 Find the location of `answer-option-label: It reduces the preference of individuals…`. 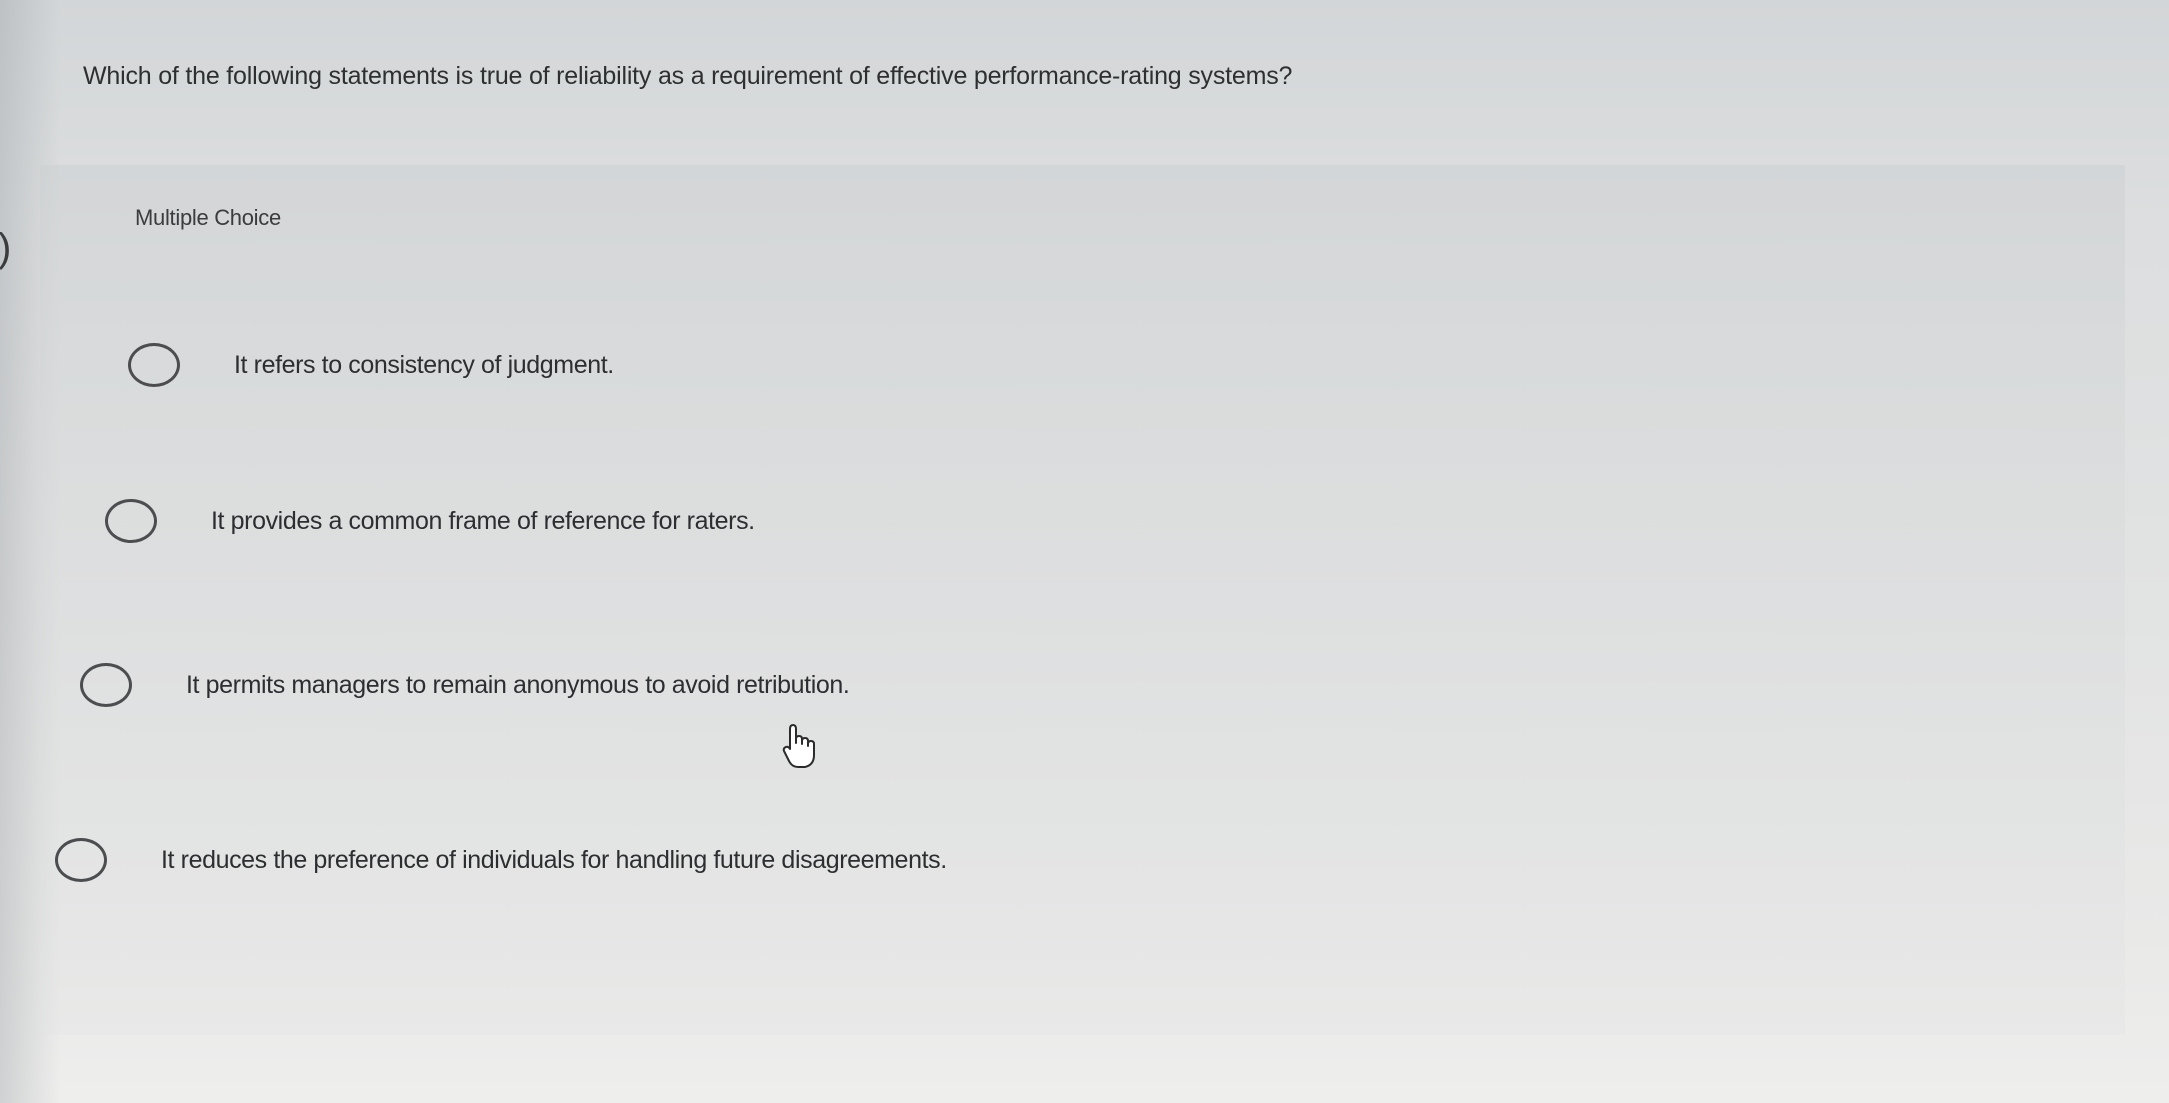

answer-option-label: It reduces the preference of individuals… is located at coordinates (554, 859).